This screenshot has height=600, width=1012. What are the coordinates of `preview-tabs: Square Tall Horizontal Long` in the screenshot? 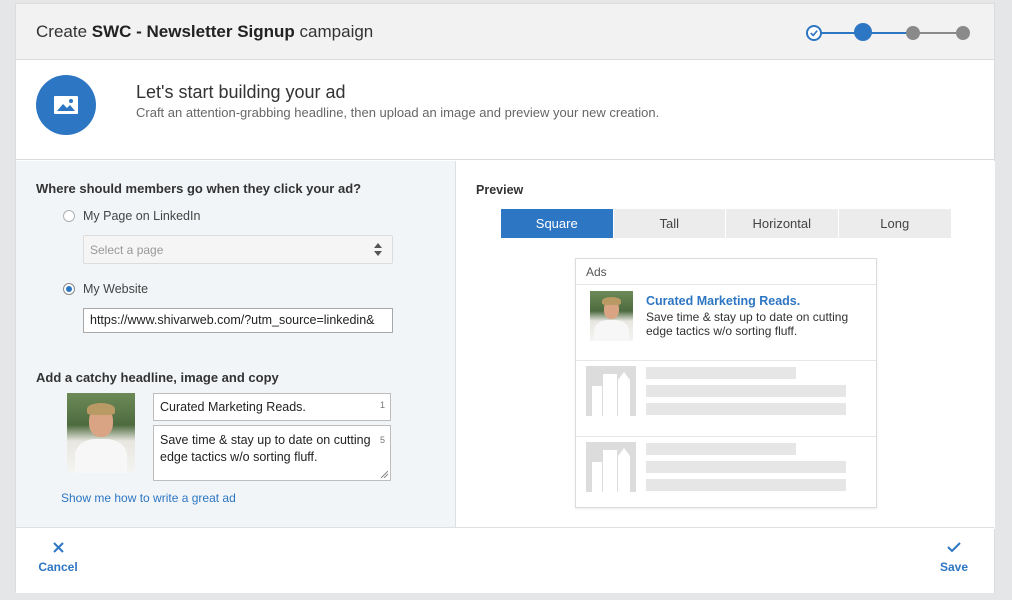 It's located at (726, 223).